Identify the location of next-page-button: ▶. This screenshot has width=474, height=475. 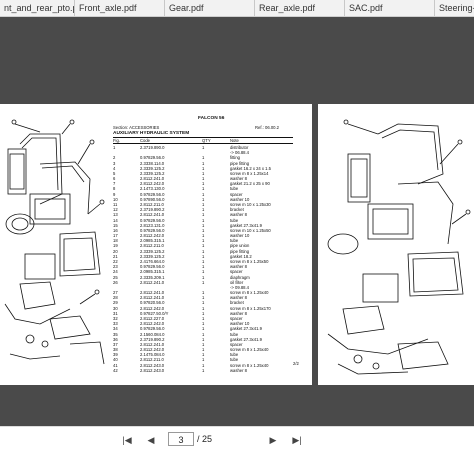
(273, 440).